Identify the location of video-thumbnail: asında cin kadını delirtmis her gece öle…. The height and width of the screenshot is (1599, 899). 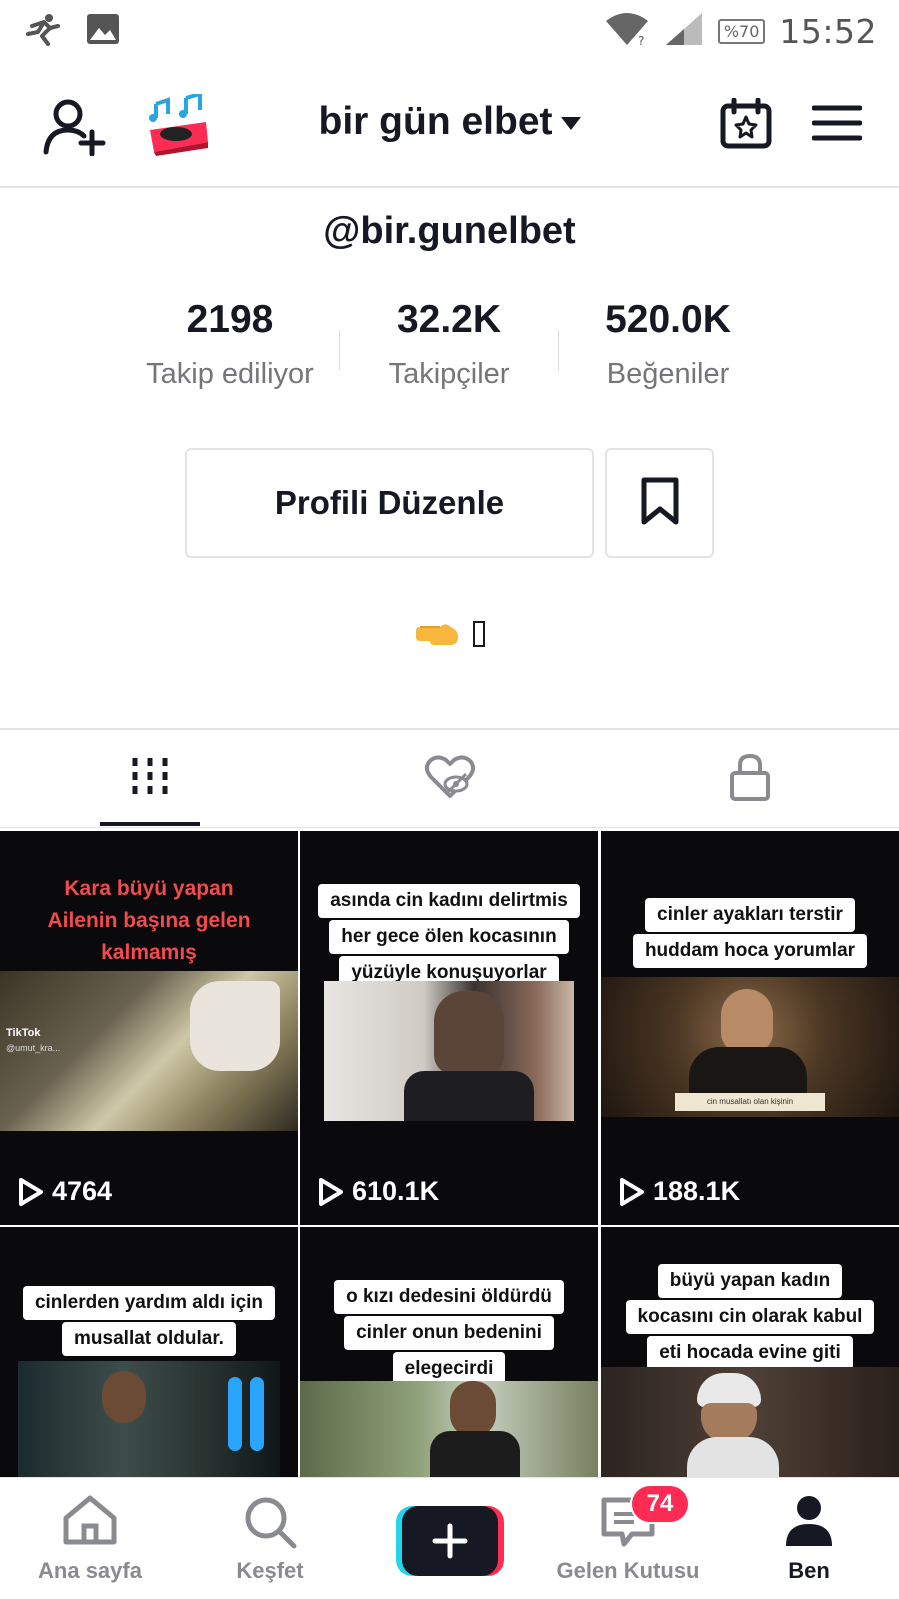
(449, 1028).